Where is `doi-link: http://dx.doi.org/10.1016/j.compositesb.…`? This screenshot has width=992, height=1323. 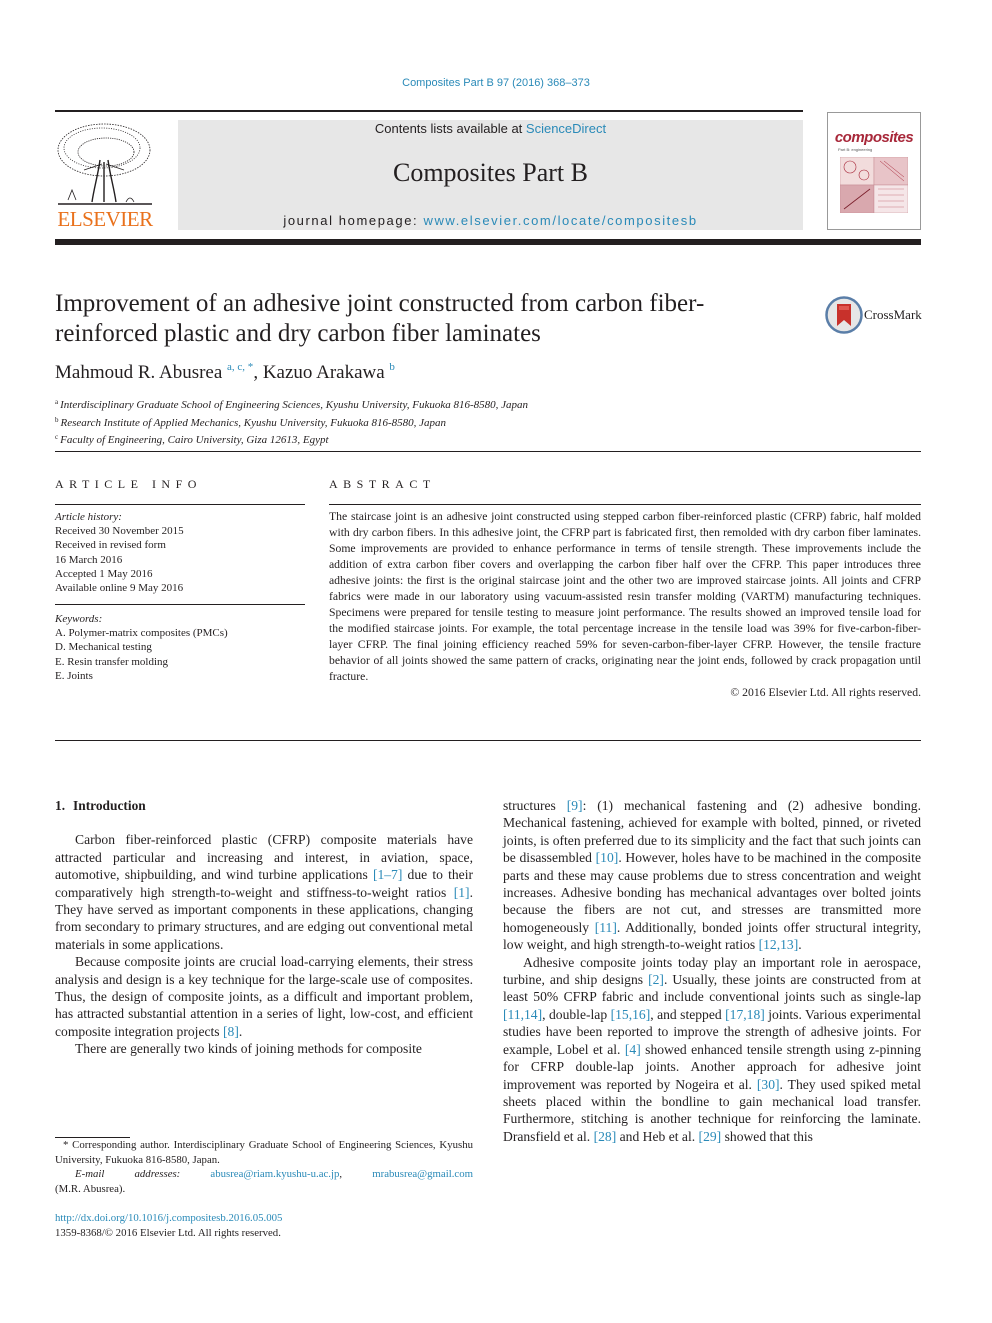 doi-link: http://dx.doi.org/10.1016/j.compositesb.… is located at coordinates (168, 1218).